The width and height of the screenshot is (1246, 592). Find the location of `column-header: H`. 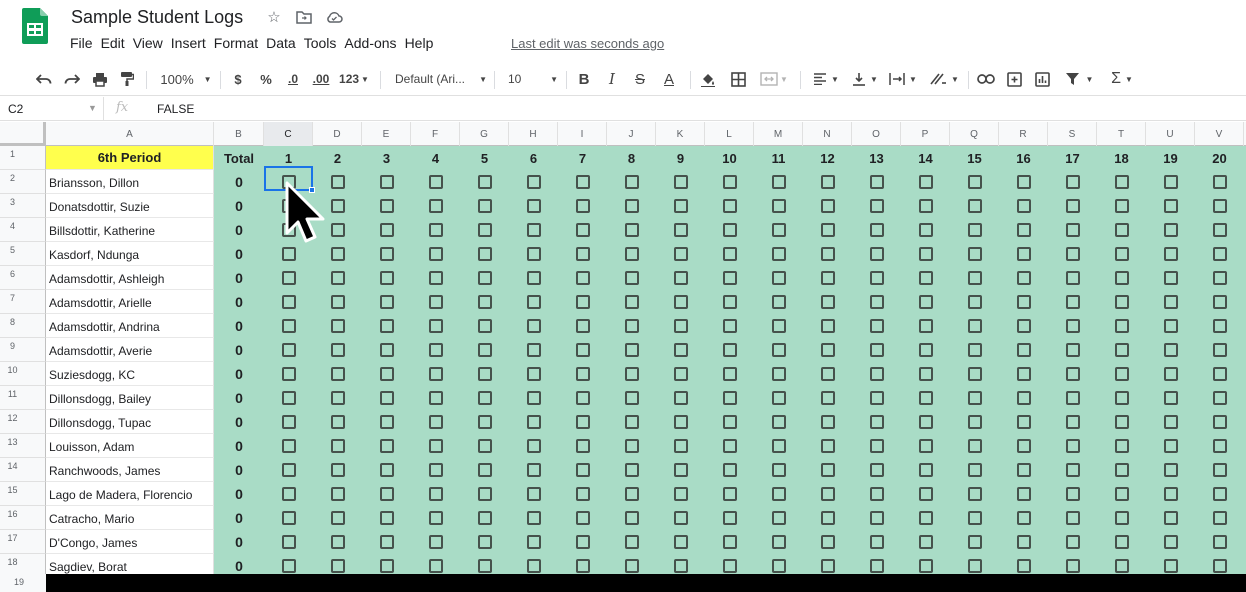

column-header: H is located at coordinates (533, 134).